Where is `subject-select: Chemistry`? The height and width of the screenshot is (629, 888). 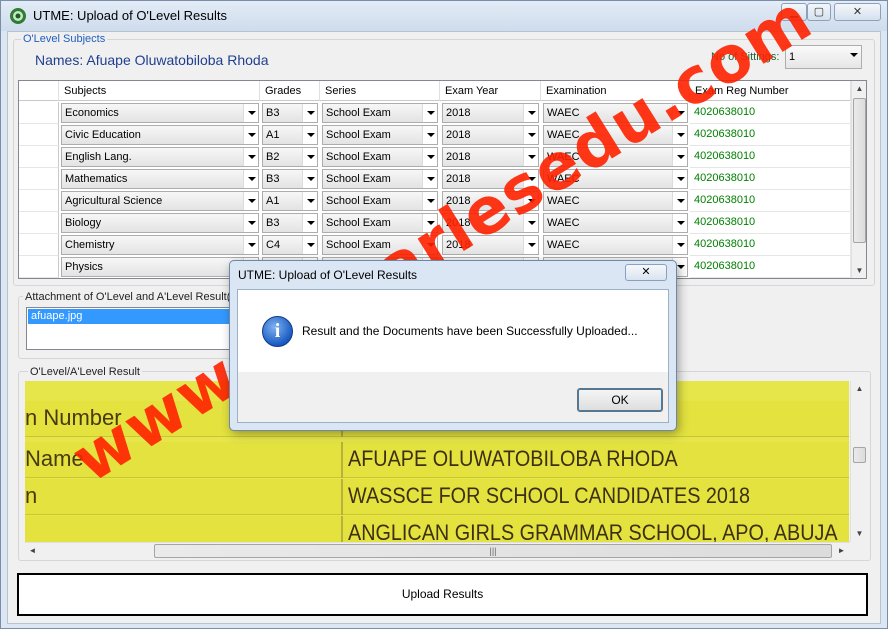 subject-select: Chemistry is located at coordinates (160, 245).